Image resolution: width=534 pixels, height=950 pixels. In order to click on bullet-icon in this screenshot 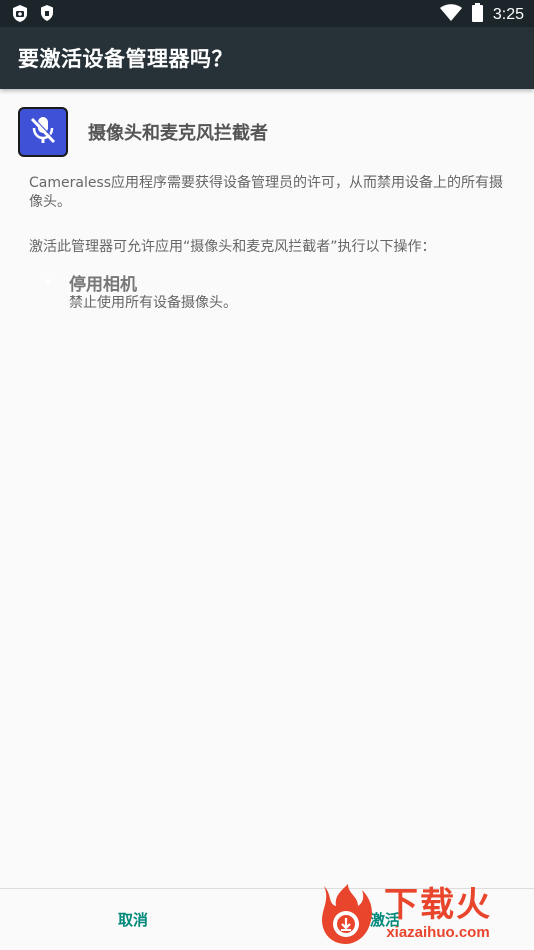, I will do `click(48, 281)`.